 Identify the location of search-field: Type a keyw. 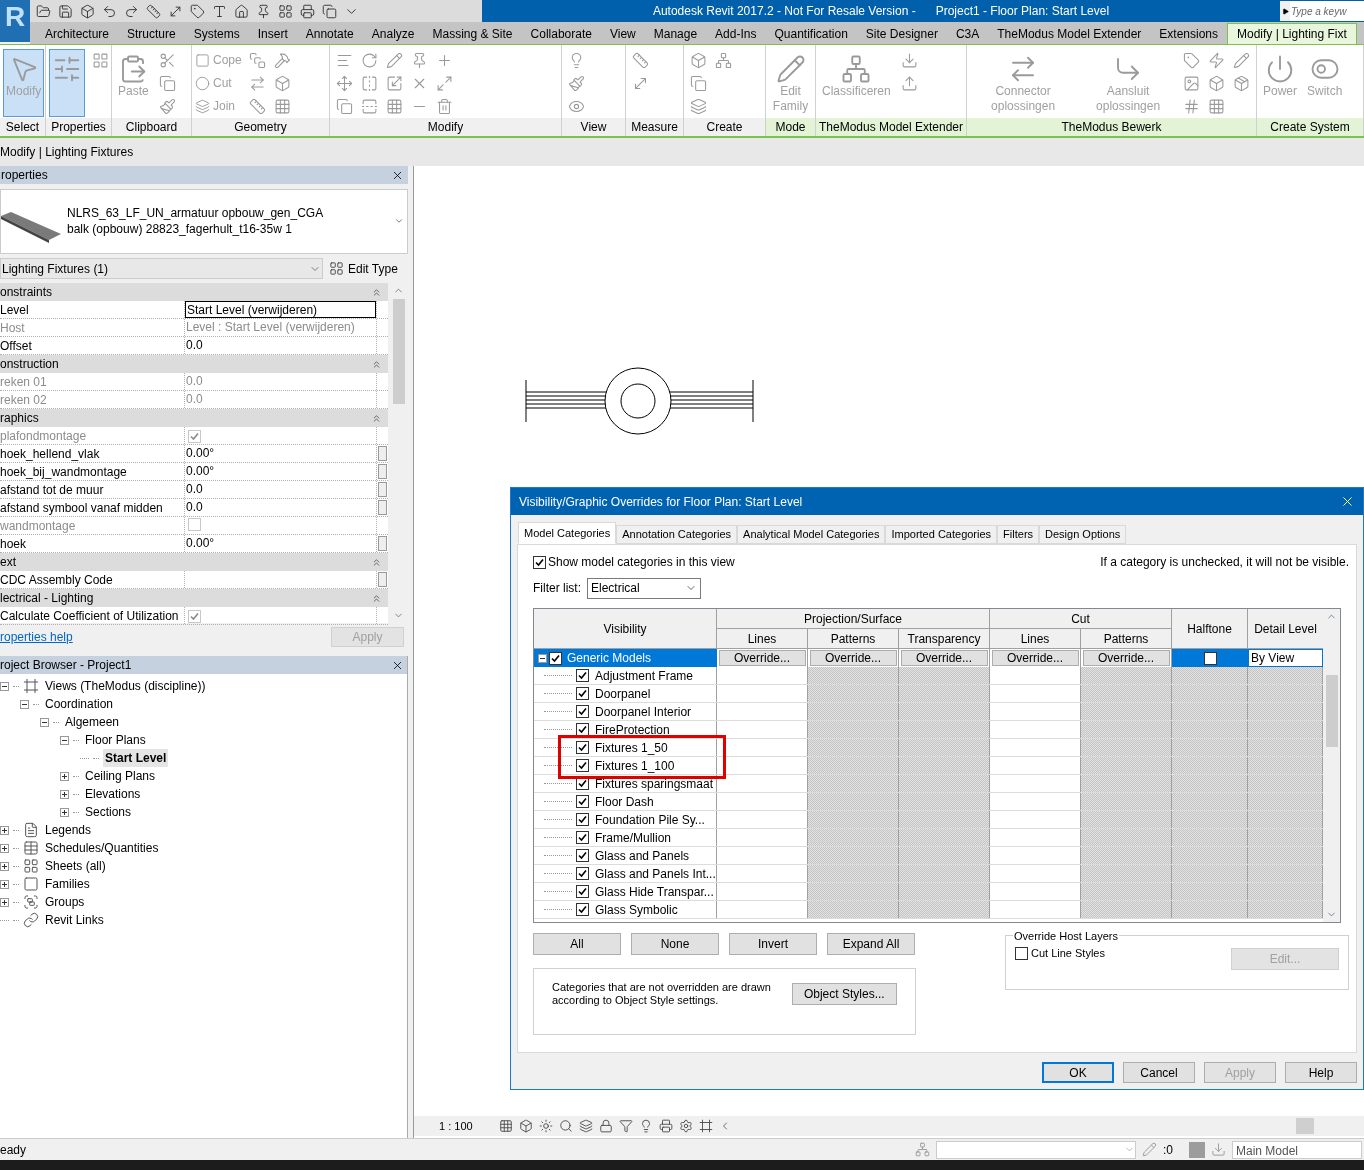
(1327, 11).